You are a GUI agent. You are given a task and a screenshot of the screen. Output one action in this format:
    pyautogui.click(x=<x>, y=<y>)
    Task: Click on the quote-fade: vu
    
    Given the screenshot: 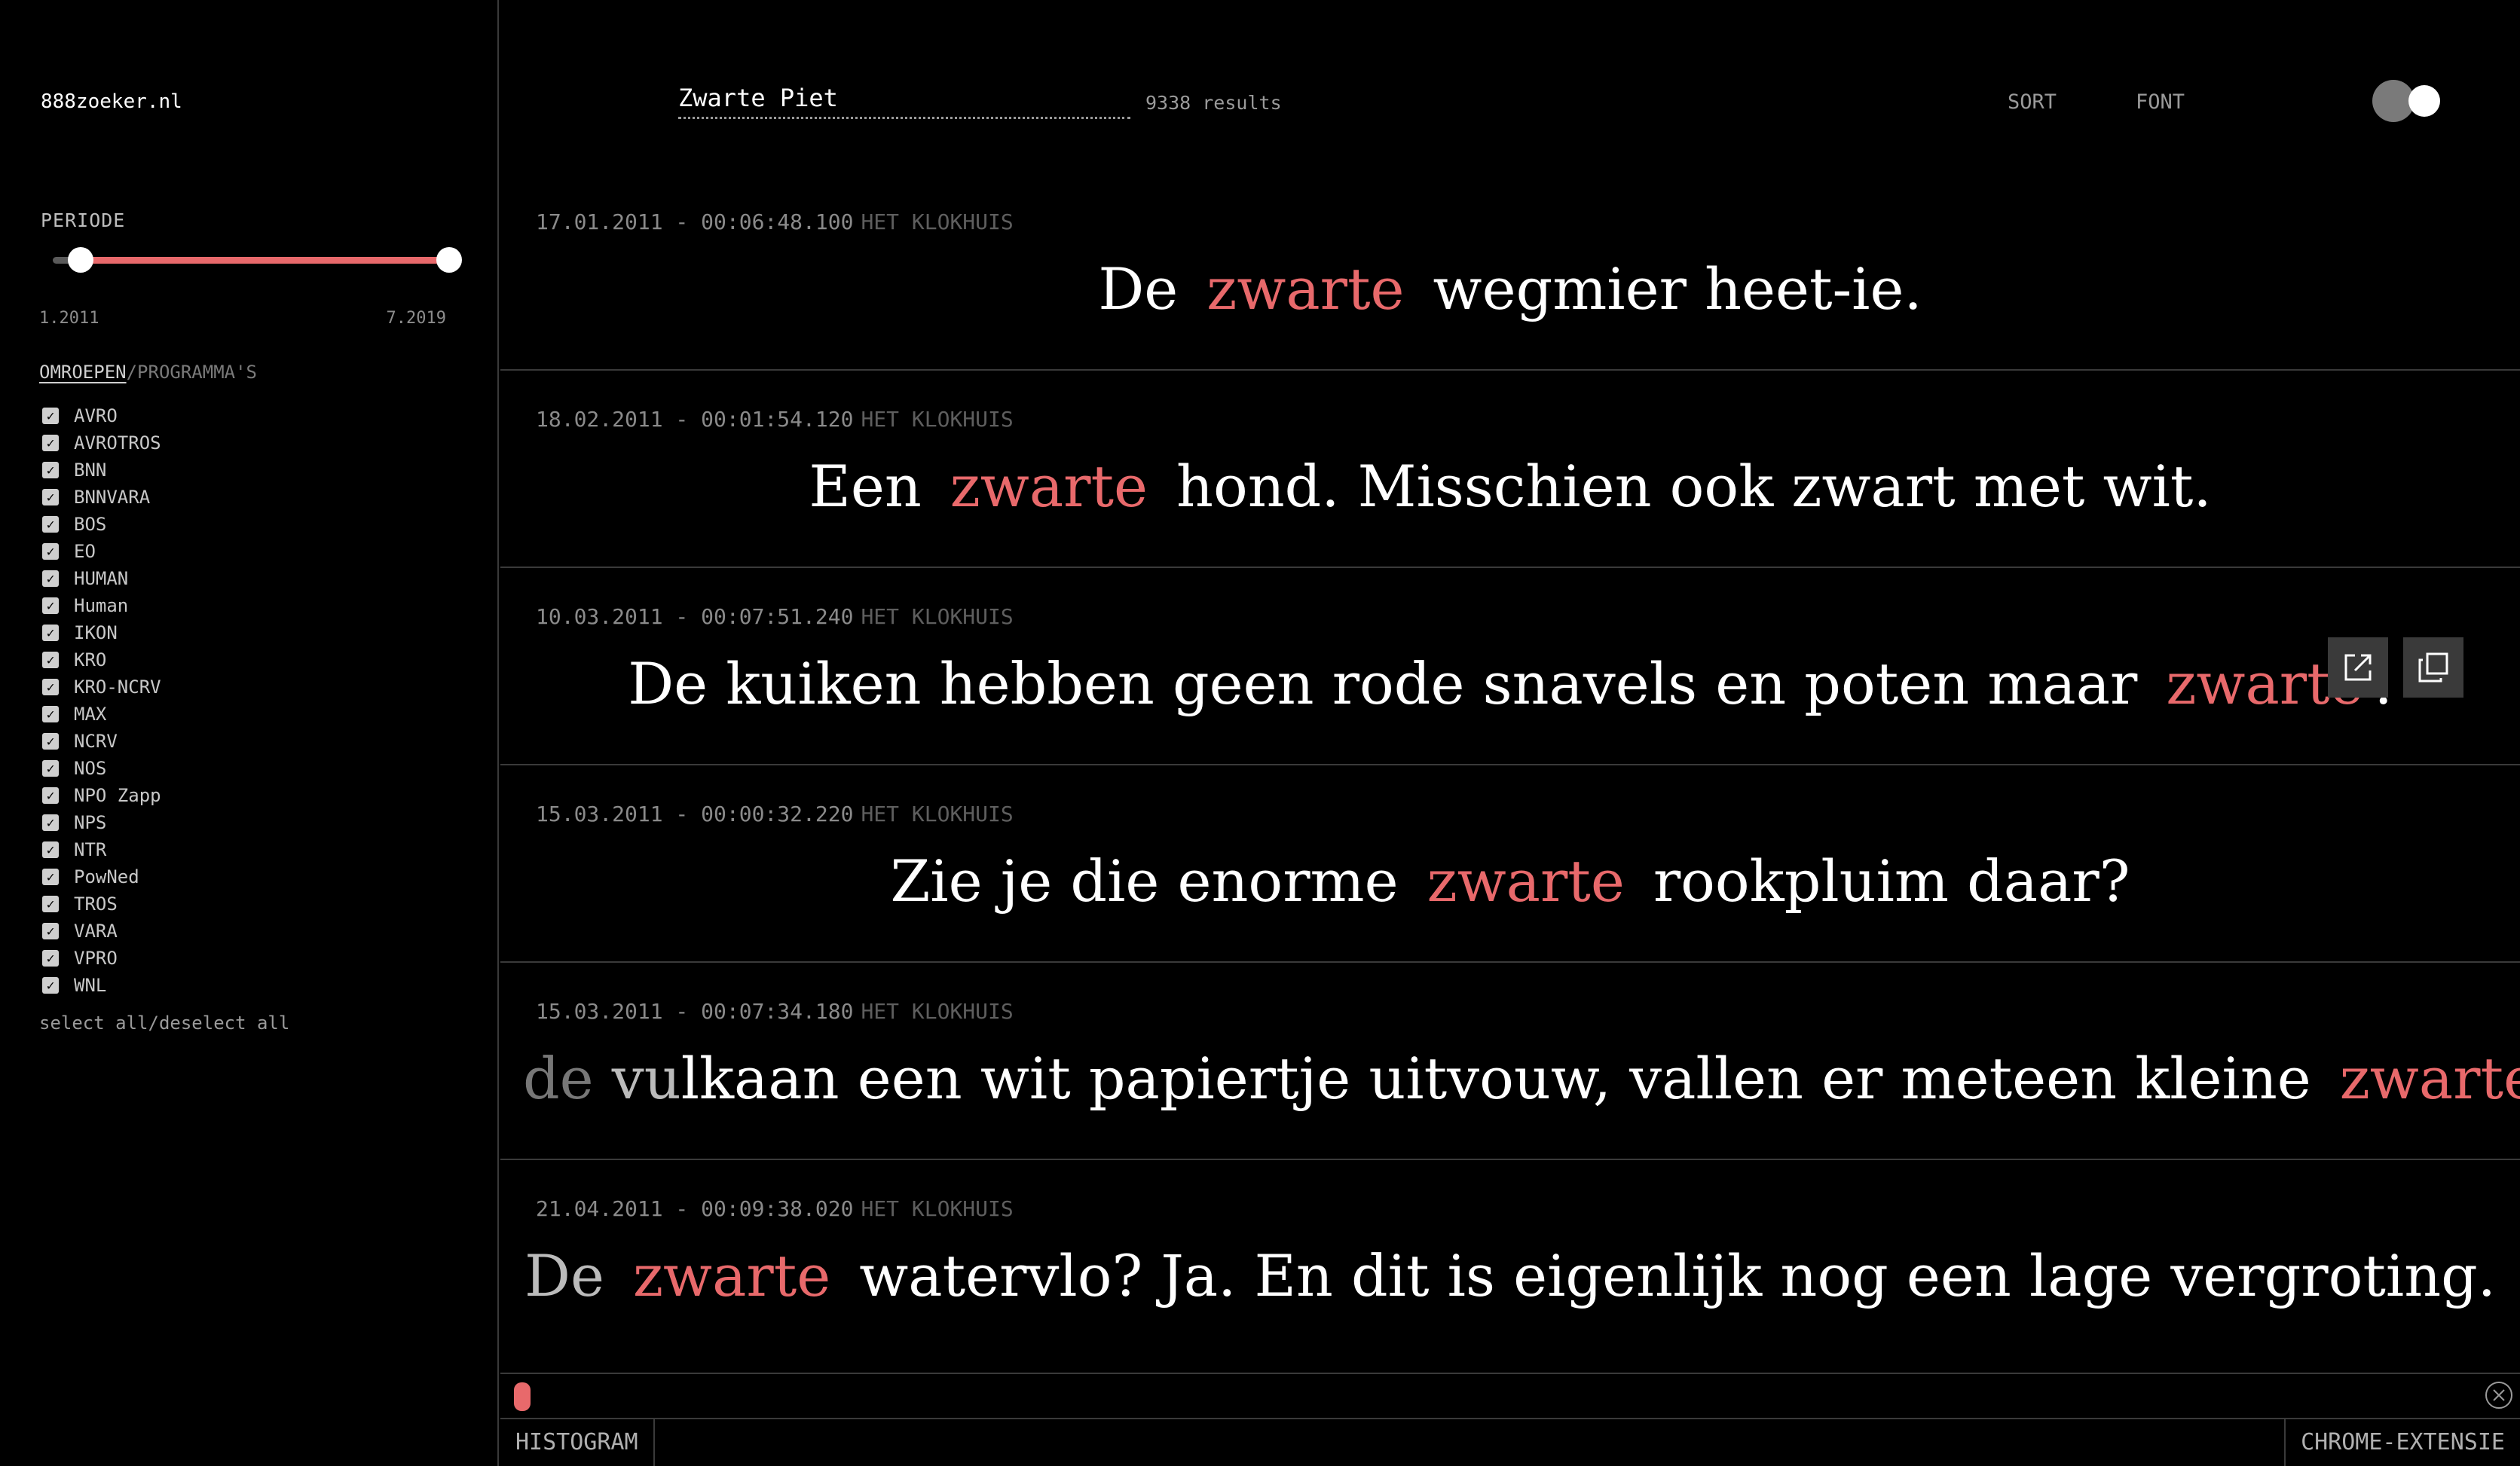 What is the action you would take?
    pyautogui.click(x=646, y=1078)
    